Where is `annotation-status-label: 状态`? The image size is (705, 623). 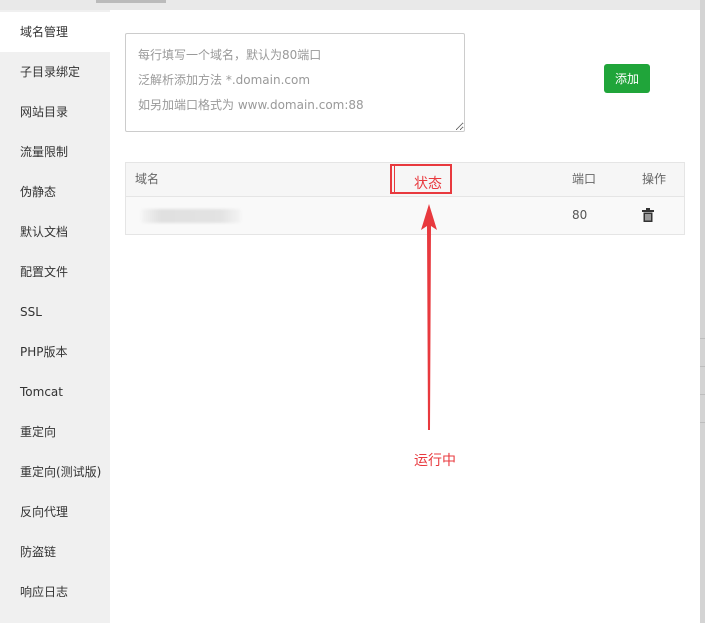 annotation-status-label: 状态 is located at coordinates (428, 184).